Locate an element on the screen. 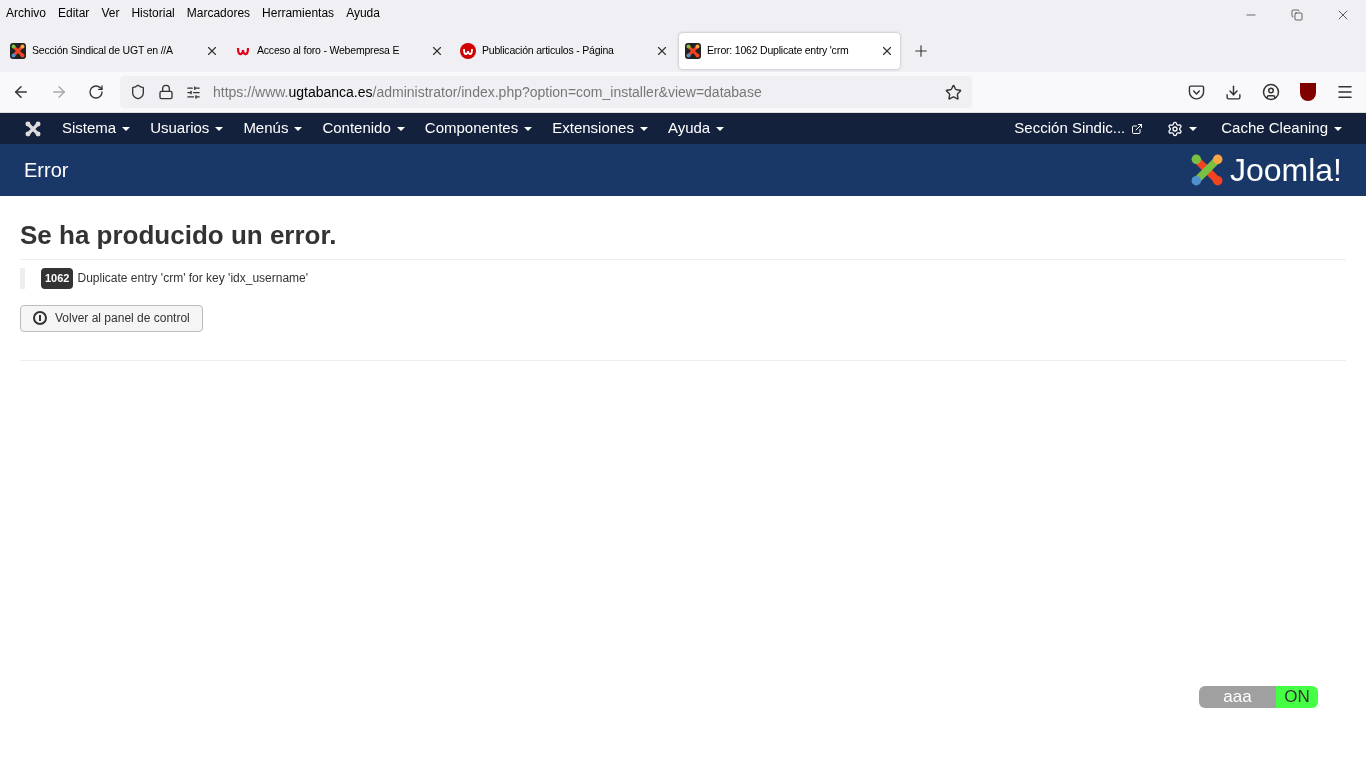 Image resolution: width=1366 pixels, height=768 pixels. joomla-icon is located at coordinates (33, 128).